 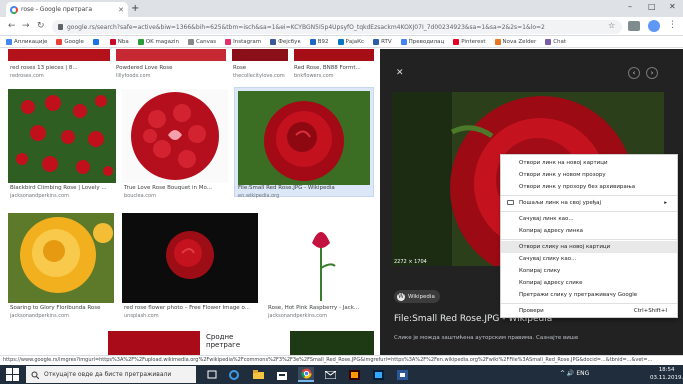 What do you see at coordinates (634, 26) in the screenshot?
I see `extension-icon` at bounding box center [634, 26].